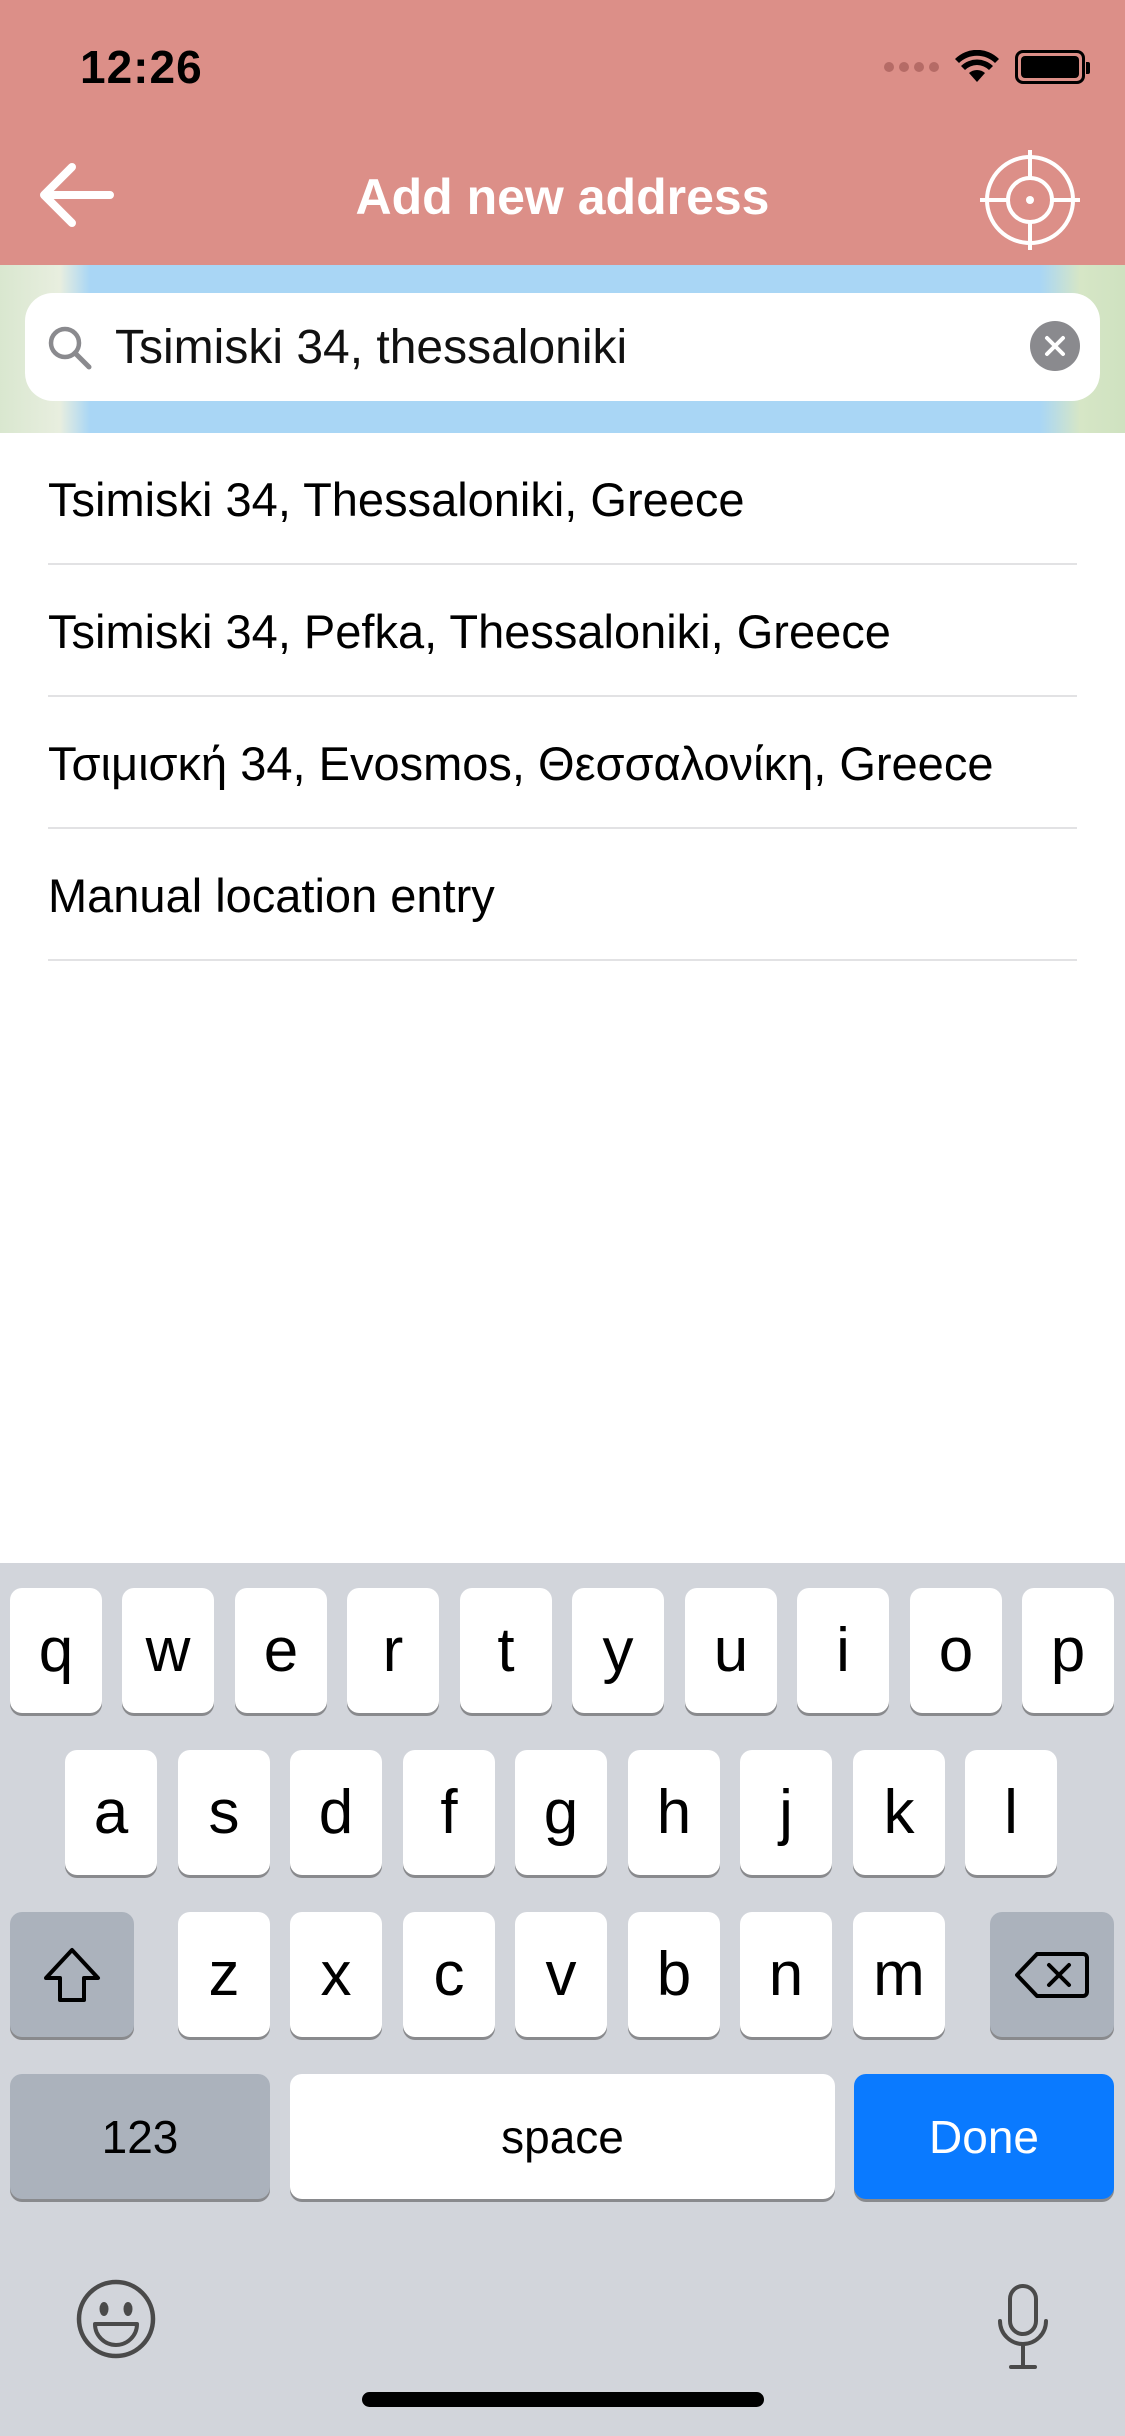 The width and height of the screenshot is (1125, 2436). I want to click on key-c: c, so click(449, 1974).